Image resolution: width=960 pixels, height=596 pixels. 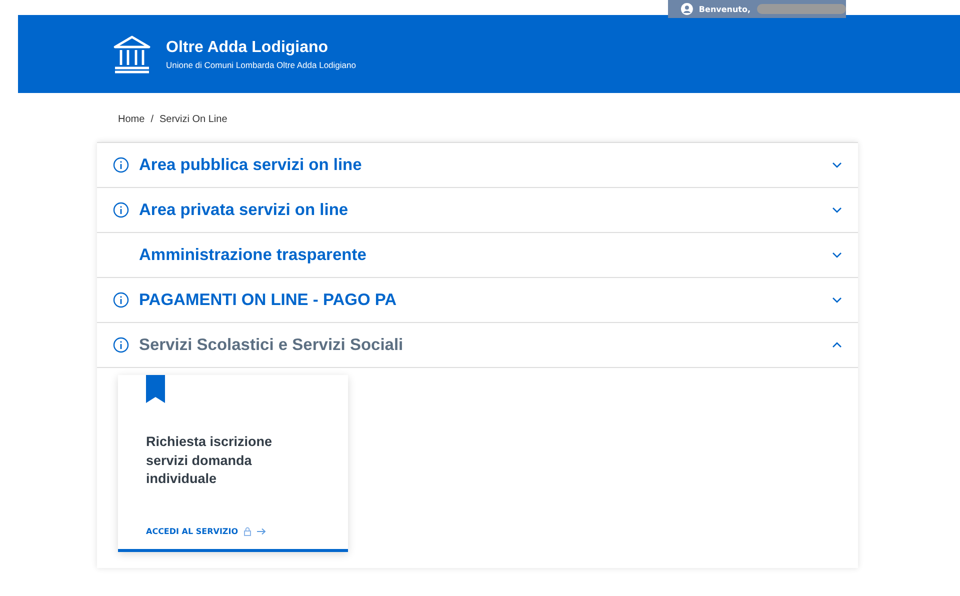 What do you see at coordinates (477, 255) in the screenshot?
I see `accordion-header: Amministrazione trasparente` at bounding box center [477, 255].